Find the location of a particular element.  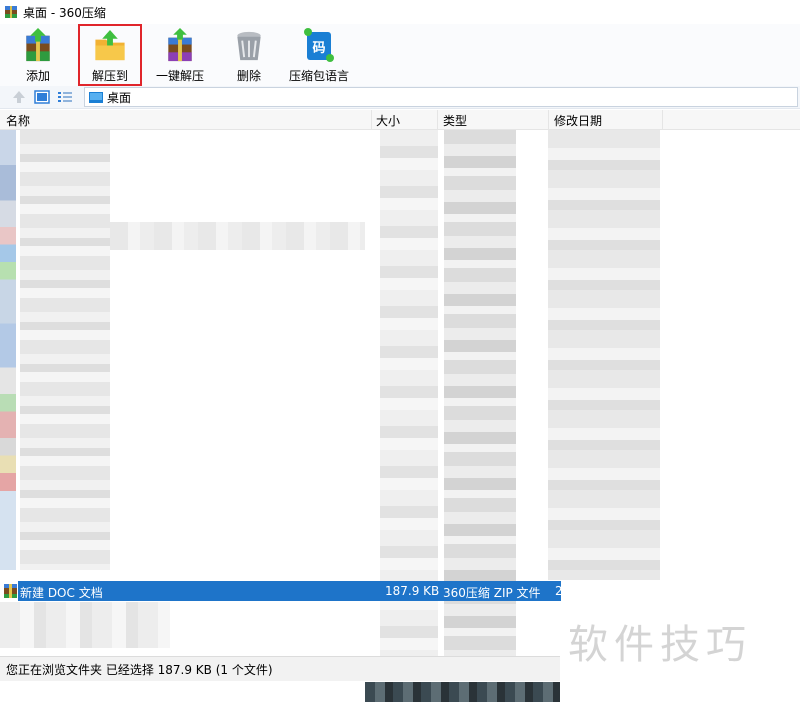

type-column-blur is located at coordinates (480, 393).